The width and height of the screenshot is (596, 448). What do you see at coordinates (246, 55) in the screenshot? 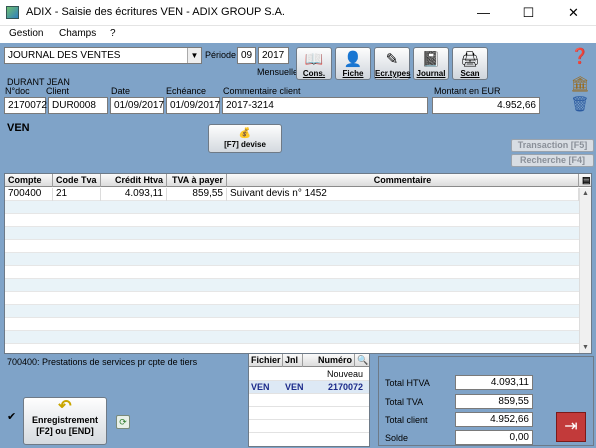
I see `periode-month-field: 09` at bounding box center [246, 55].